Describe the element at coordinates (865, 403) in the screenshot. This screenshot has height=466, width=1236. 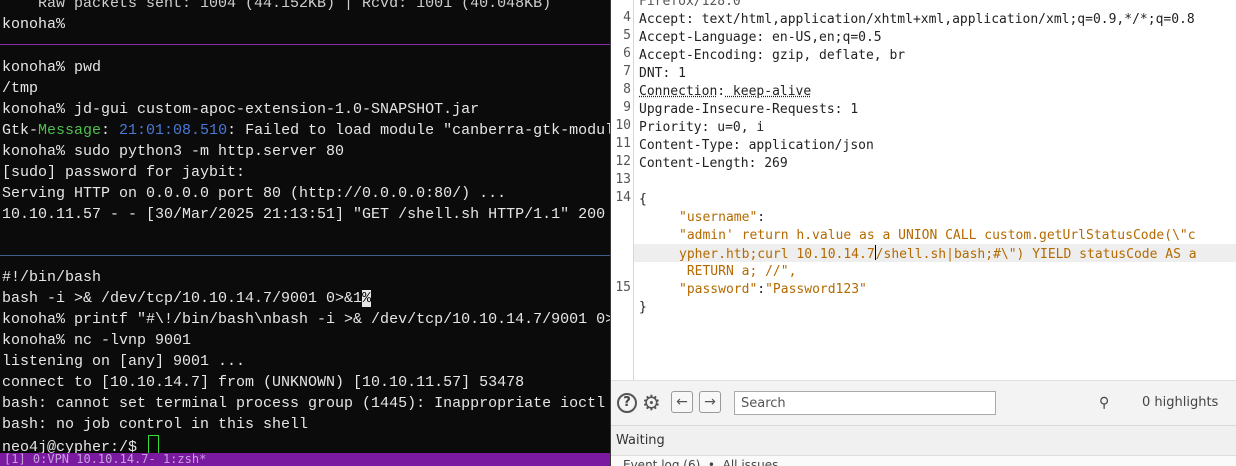
I see `search-input` at that location.